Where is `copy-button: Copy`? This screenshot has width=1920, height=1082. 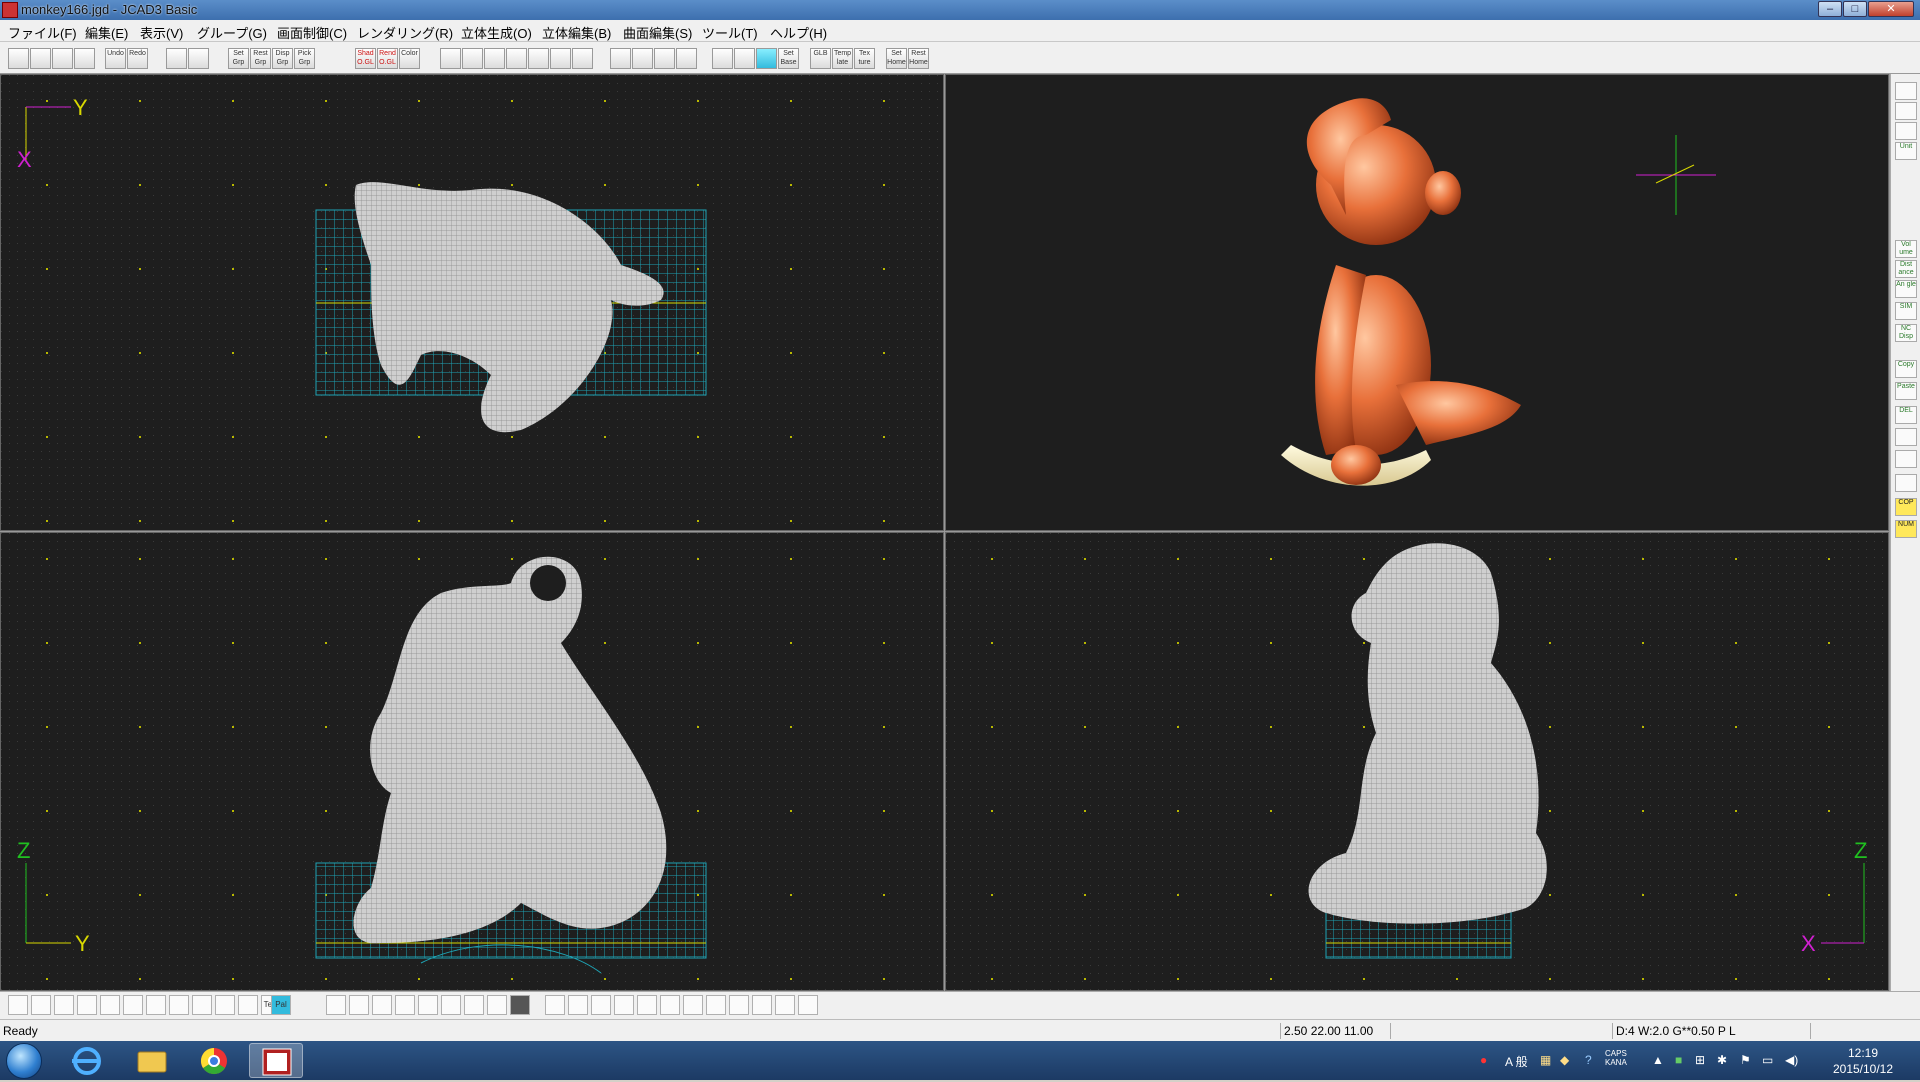 copy-button: Copy is located at coordinates (1906, 369).